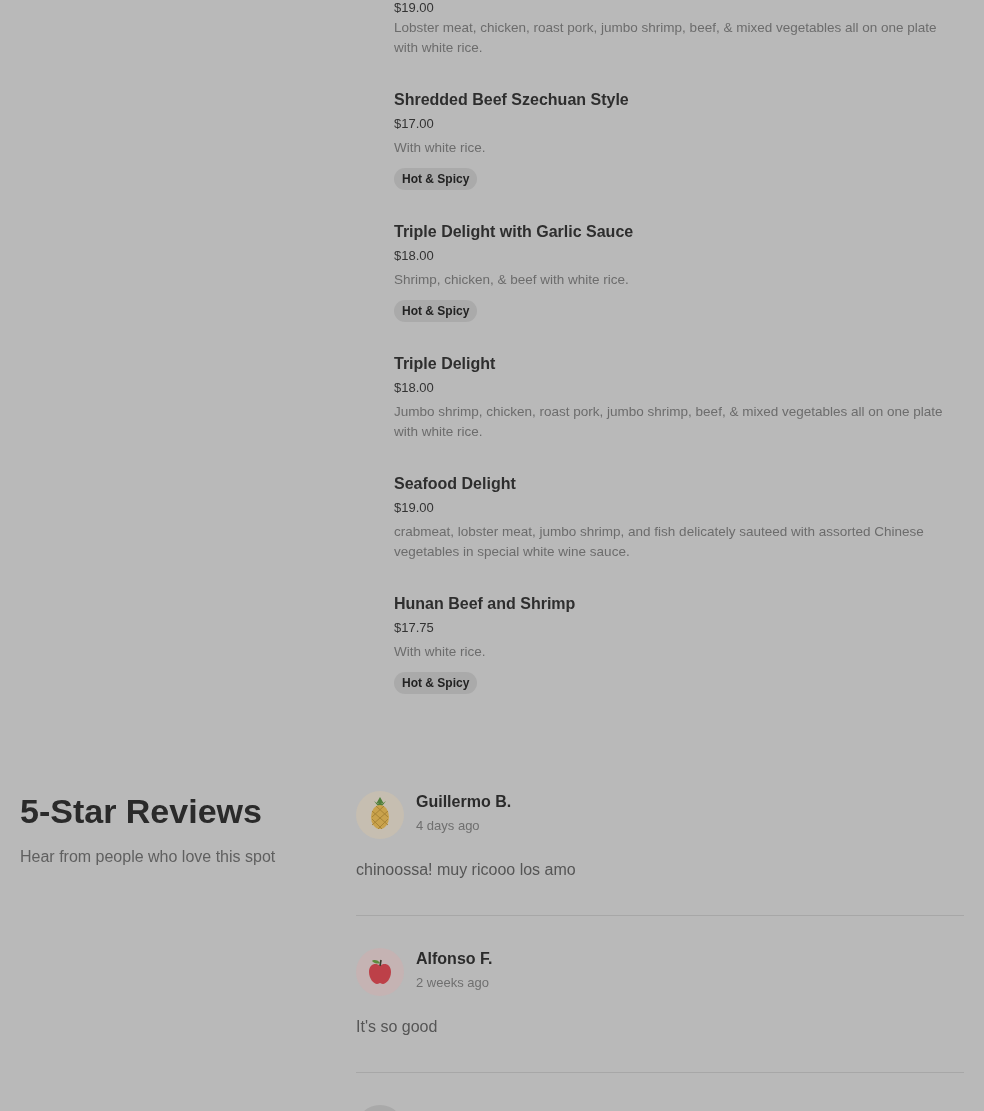 Image resolution: width=984 pixels, height=1111 pixels. What do you see at coordinates (666, 38) in the screenshot?
I see `dish-description: Lobster meat, chicken, roast pork, jumbo shrimp, beef, & mixed vegetables all on one plate with white rice.` at bounding box center [666, 38].